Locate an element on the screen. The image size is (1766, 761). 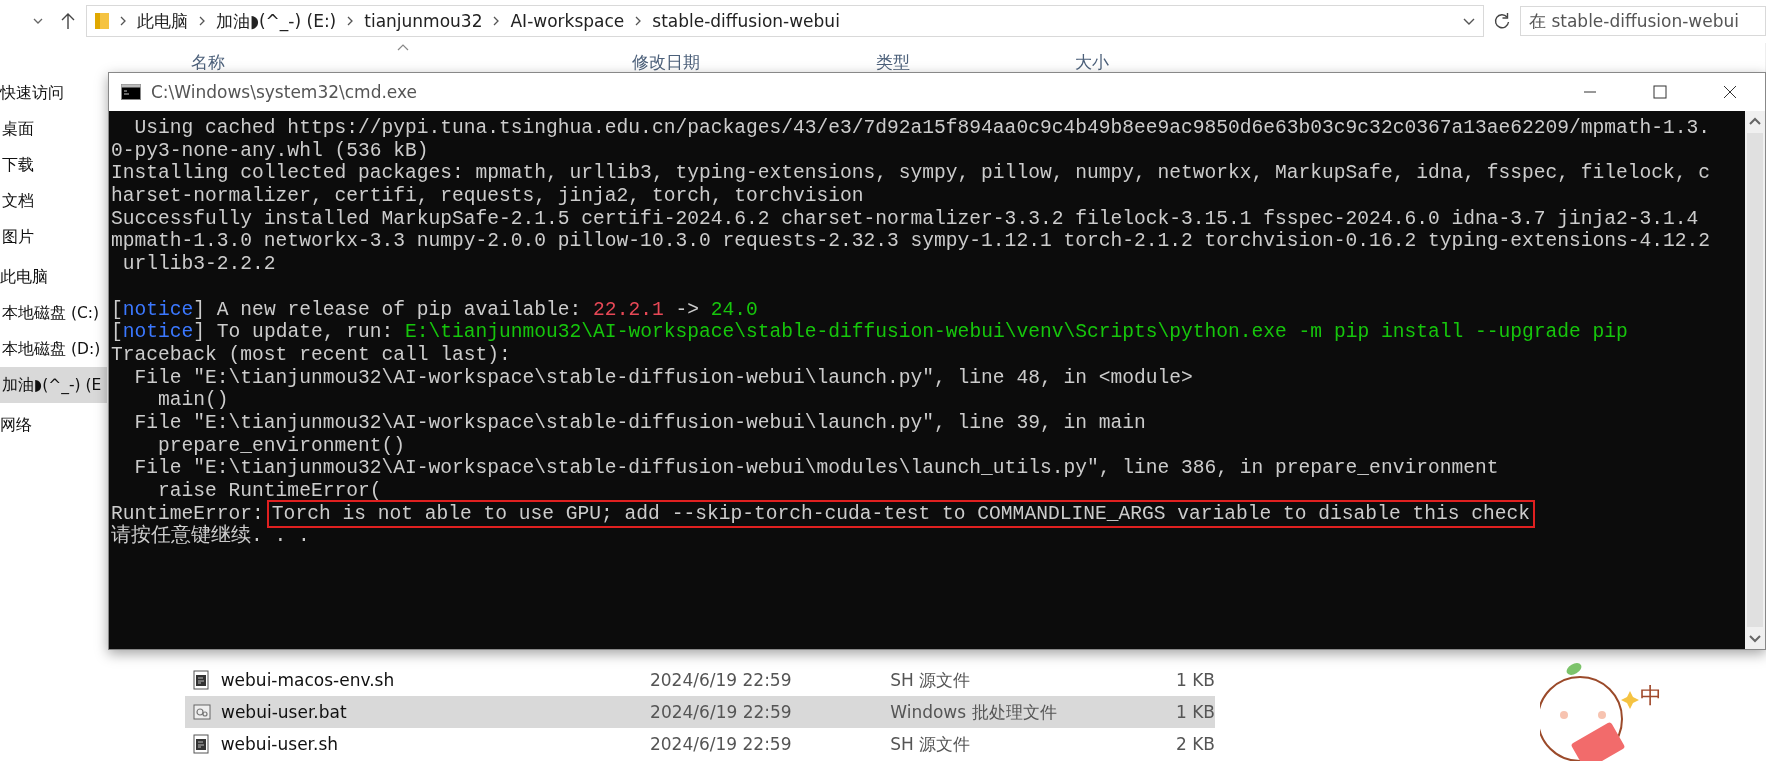
console-text: Installing collected packages: mpmath, urllib3, typing-extensions, sympy, pillow, numpy, networkx, MarkupSafe, idna, fsspec, filelock, c is located at coordinates (911, 173).